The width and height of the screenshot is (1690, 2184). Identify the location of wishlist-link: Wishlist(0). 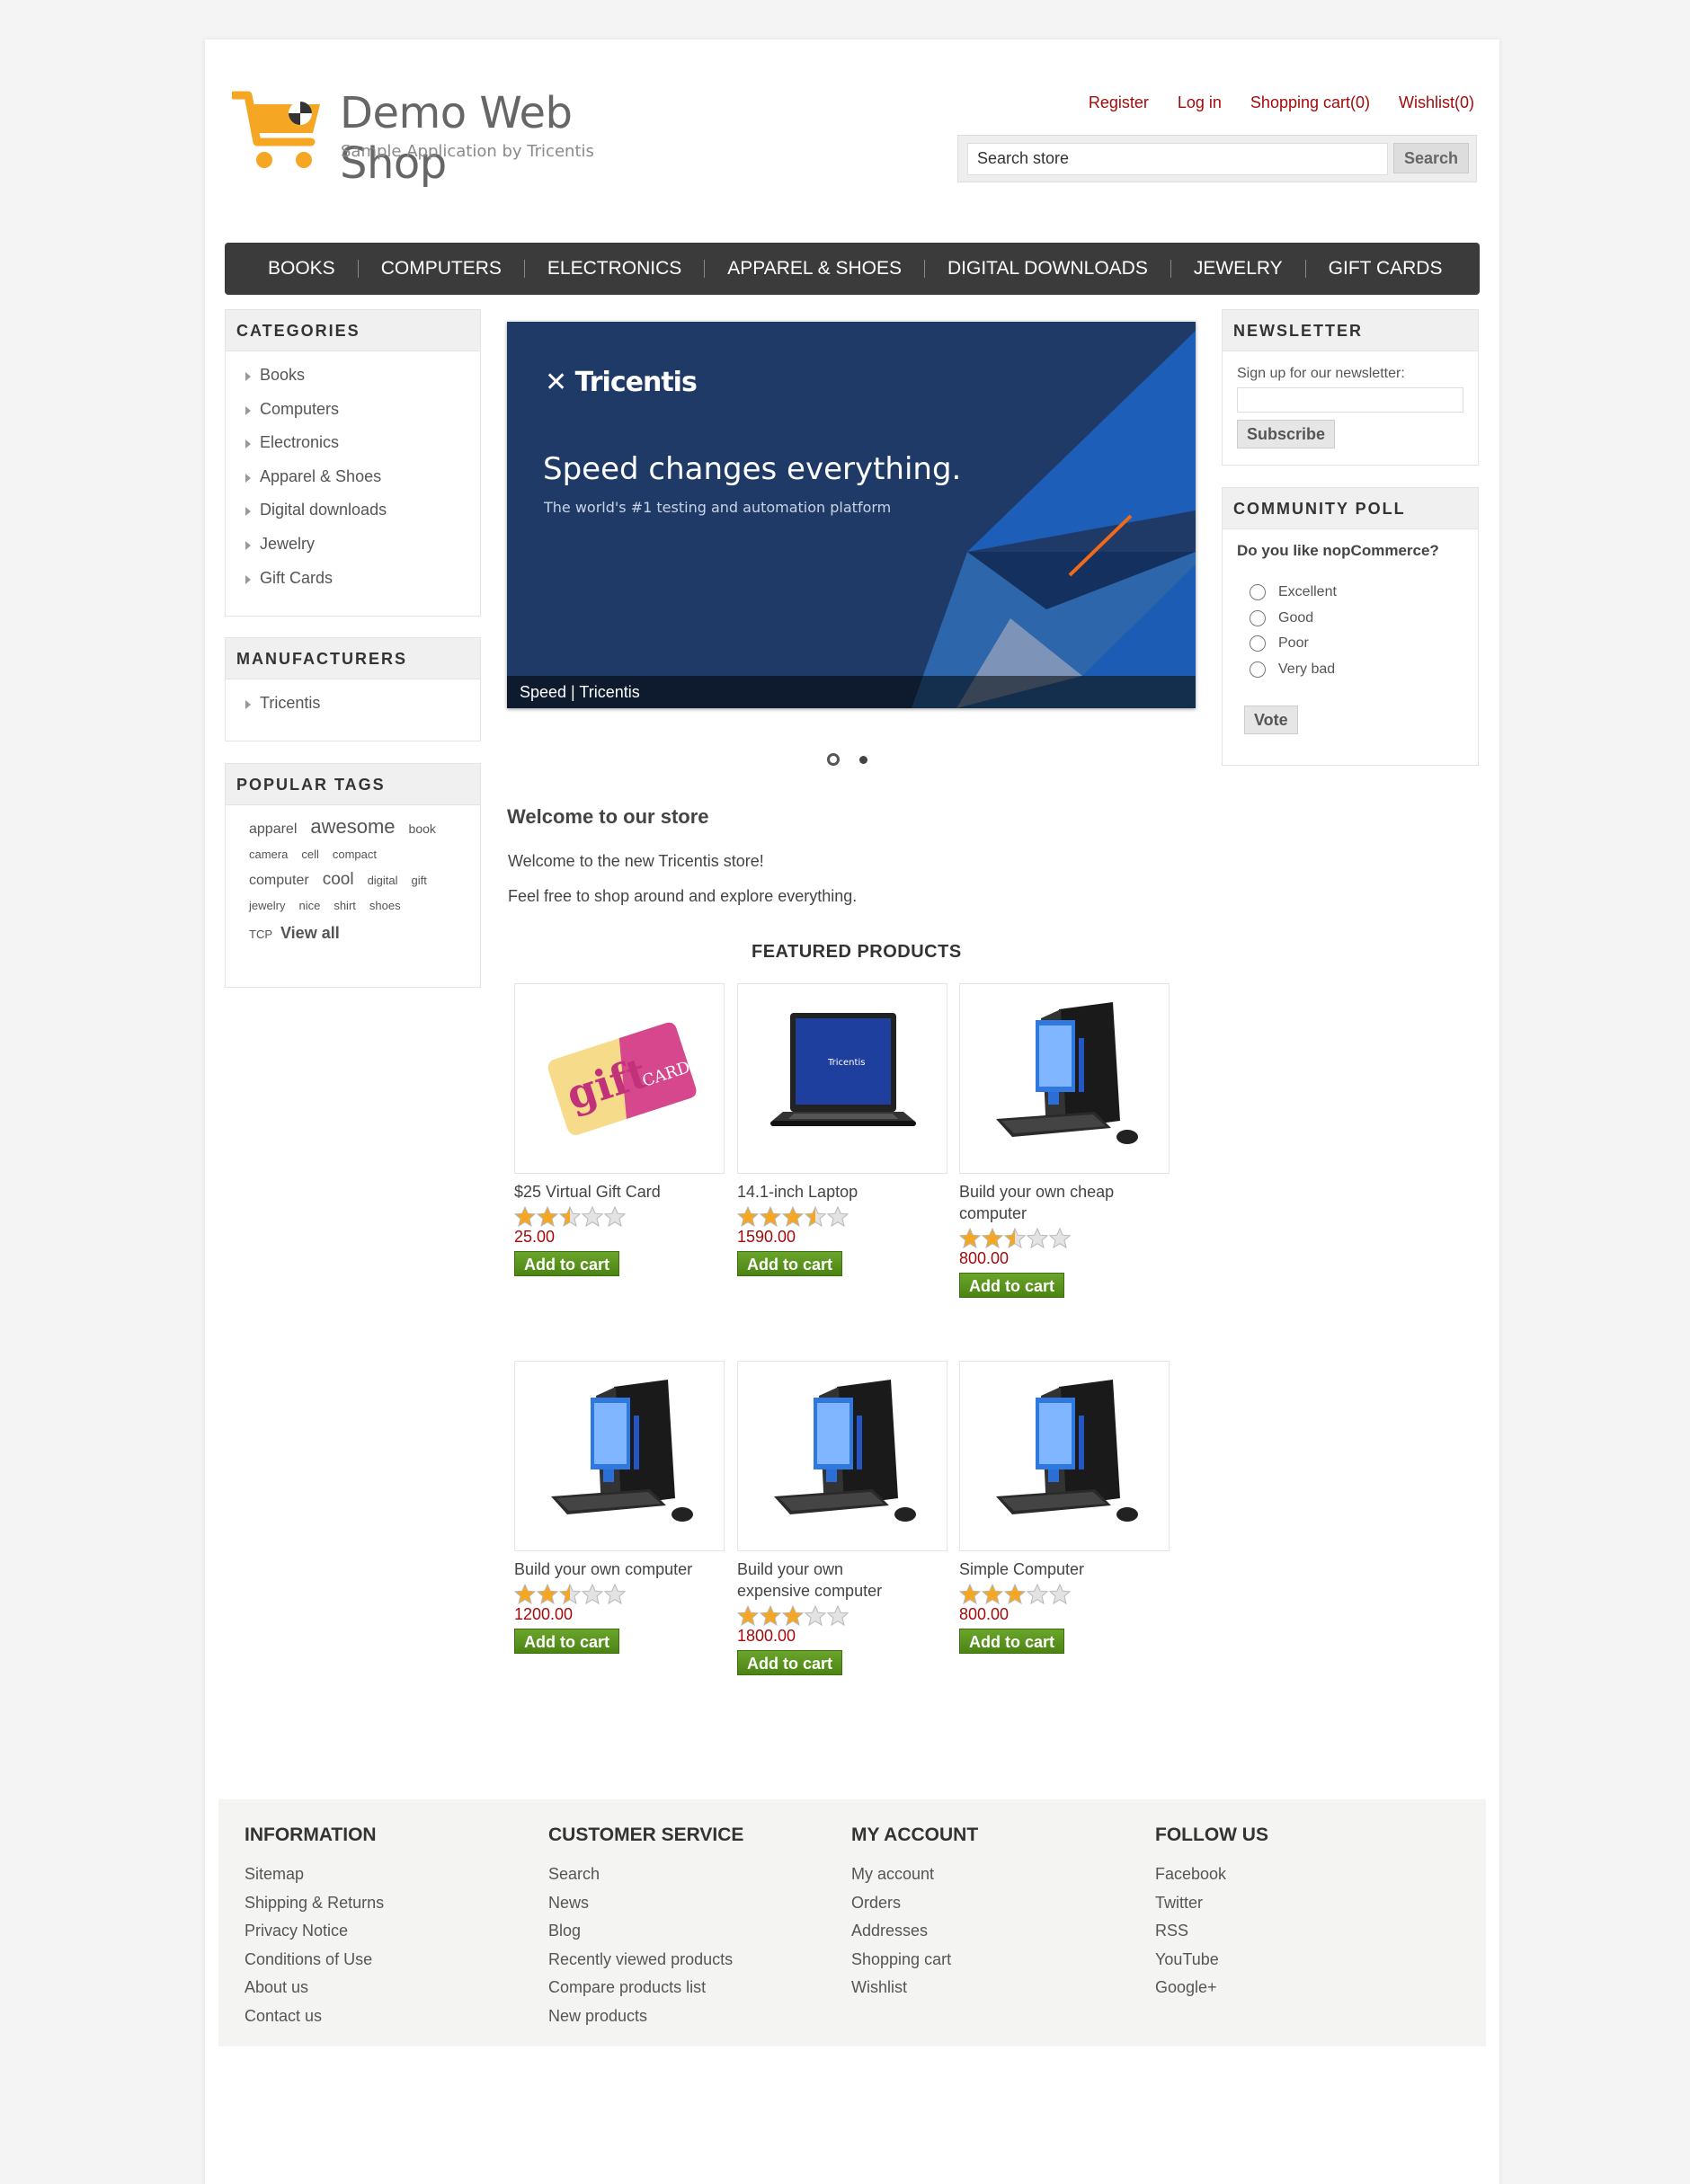
(1436, 103).